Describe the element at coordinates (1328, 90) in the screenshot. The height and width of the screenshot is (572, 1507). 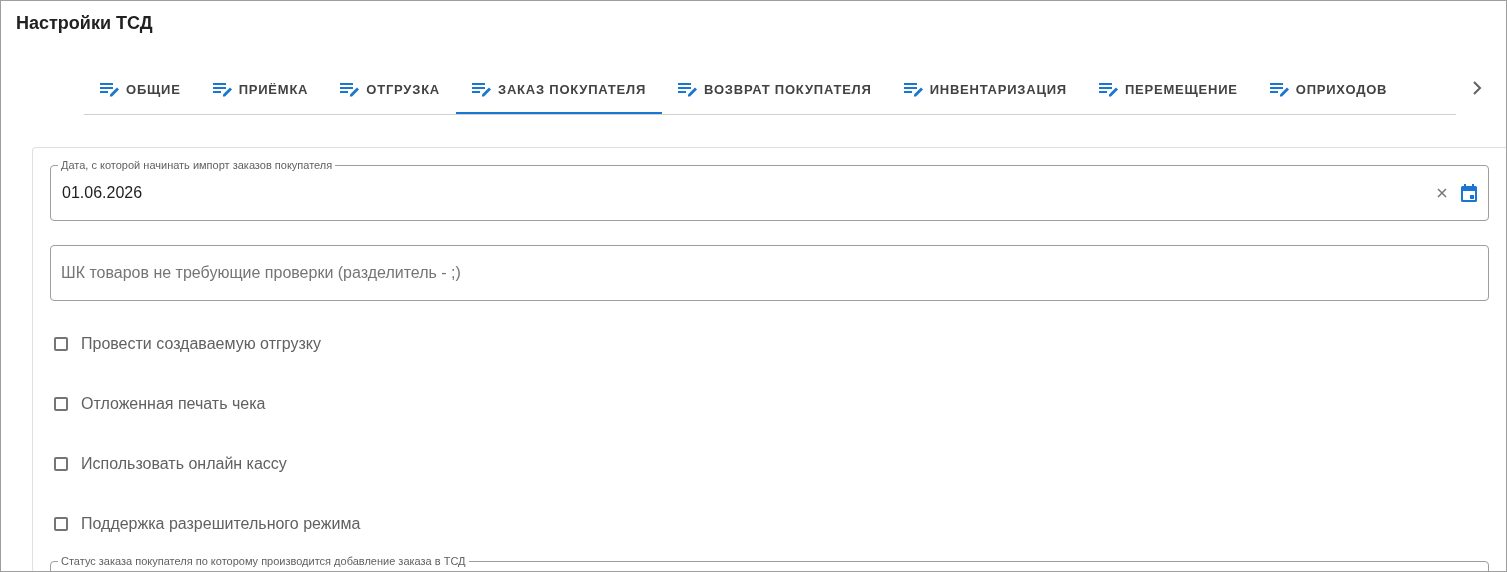
I see `tab: ОПРИХОДОВ` at that location.